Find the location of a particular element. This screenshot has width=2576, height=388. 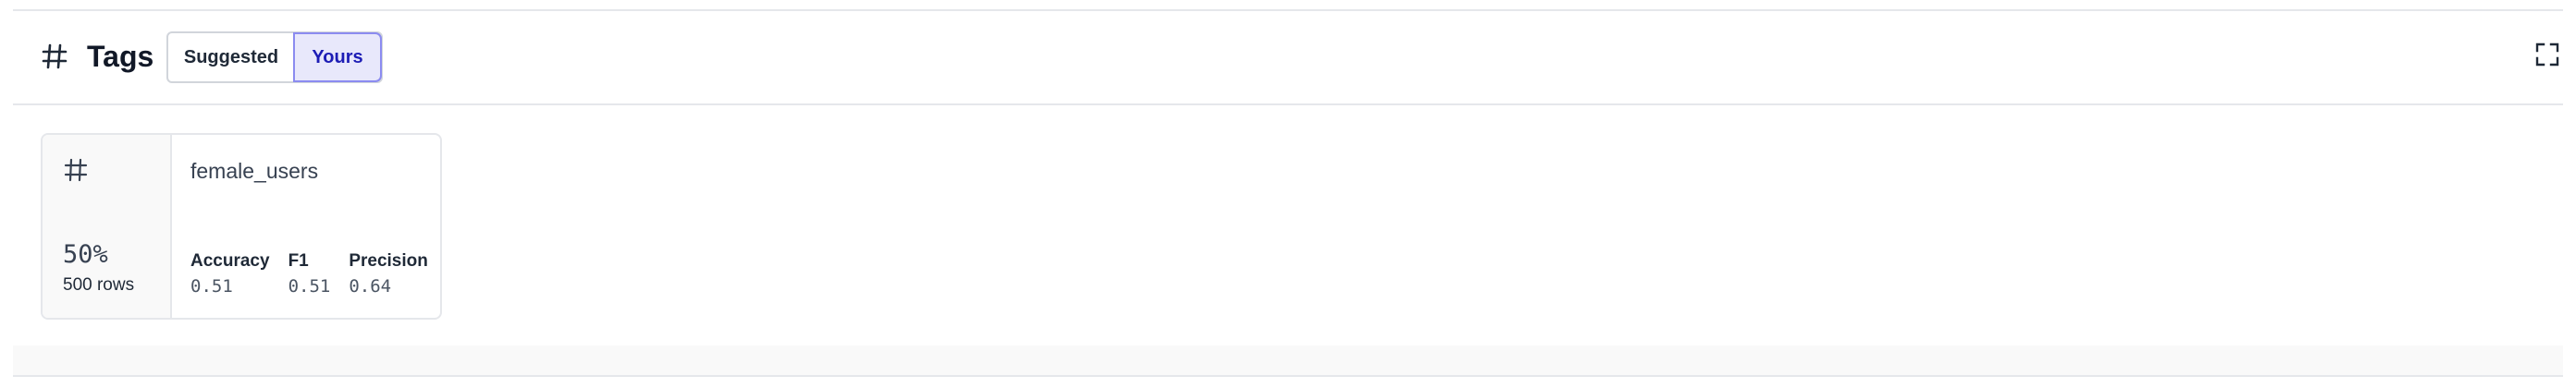

bottom-panel is located at coordinates (1288, 361).